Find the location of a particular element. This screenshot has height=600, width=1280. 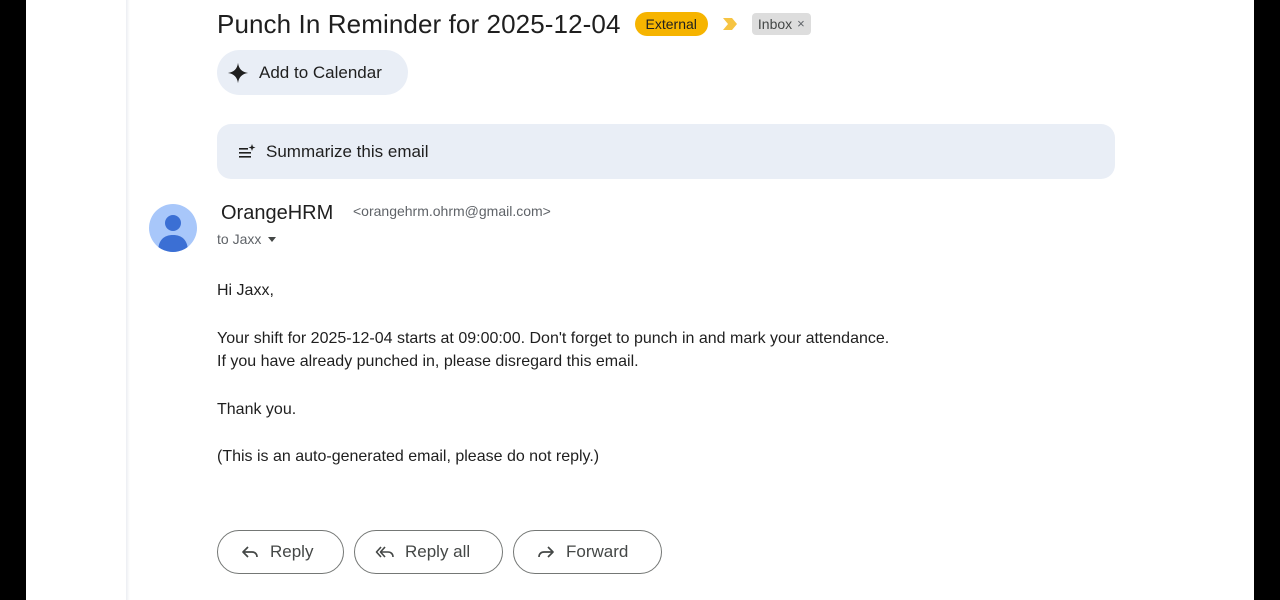

summarize-icon is located at coordinates (247, 150).